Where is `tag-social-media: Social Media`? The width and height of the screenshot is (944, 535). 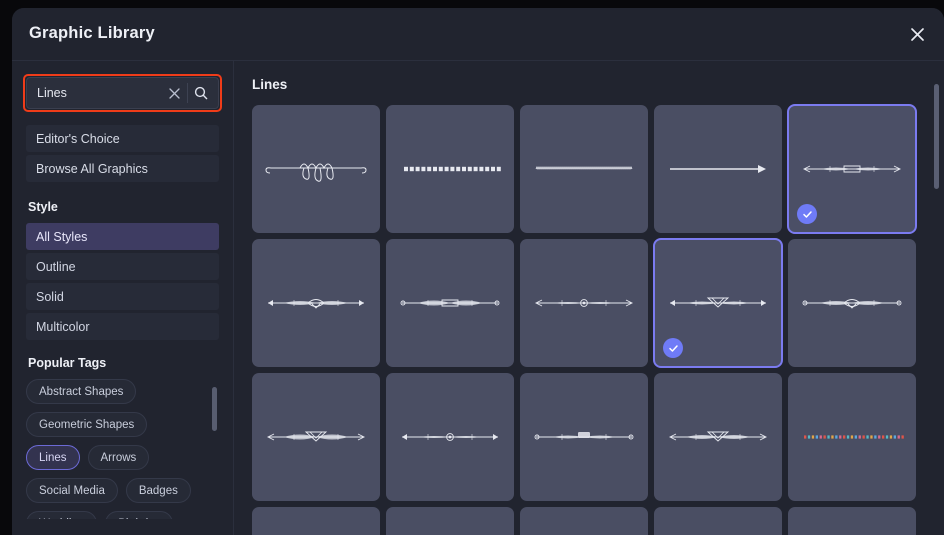
tag-social-media: Social Media is located at coordinates (72, 490).